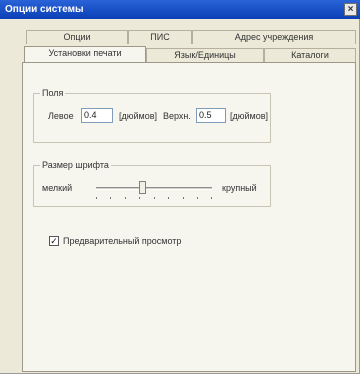  I want to click on top-margin-input: 0.5, so click(211, 115).